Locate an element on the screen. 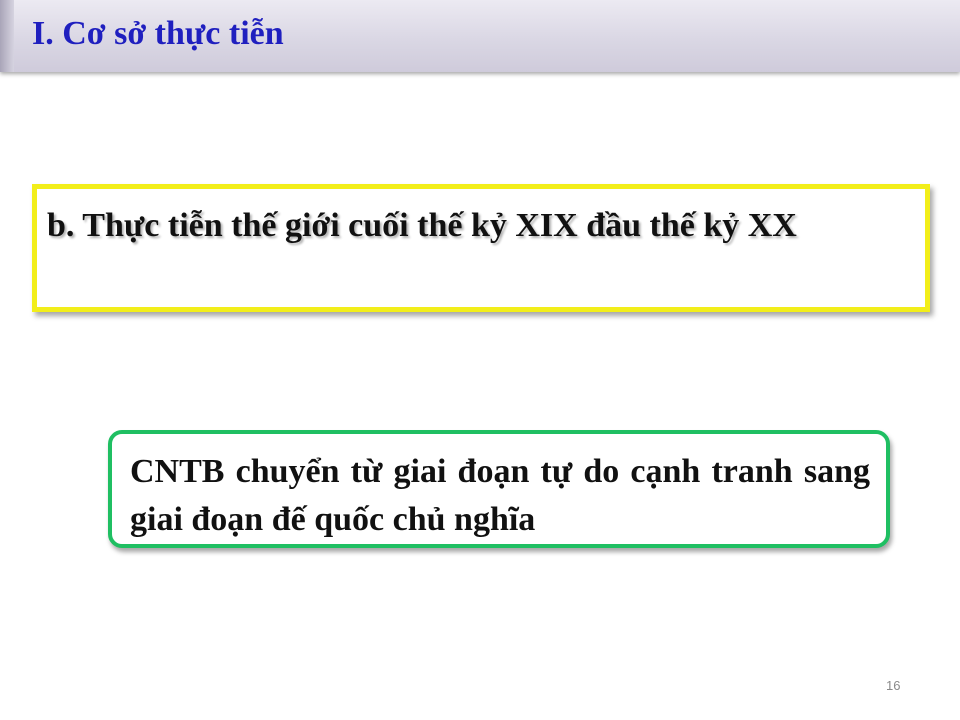 The image size is (960, 720). page-number: 16 is located at coordinates (893, 685).